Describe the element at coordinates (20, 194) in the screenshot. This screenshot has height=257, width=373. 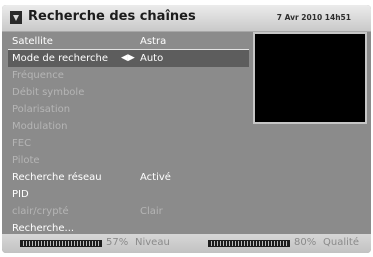
I see `menu-item-label: PID` at that location.